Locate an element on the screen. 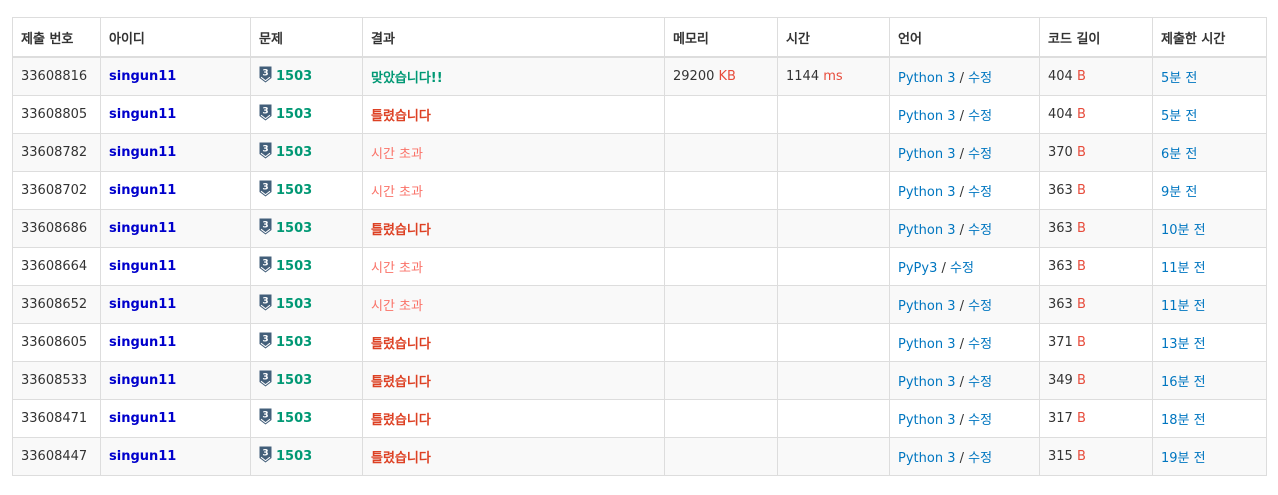 The image size is (1278, 495). submitted-time-link: 6분 전 is located at coordinates (1179, 154).